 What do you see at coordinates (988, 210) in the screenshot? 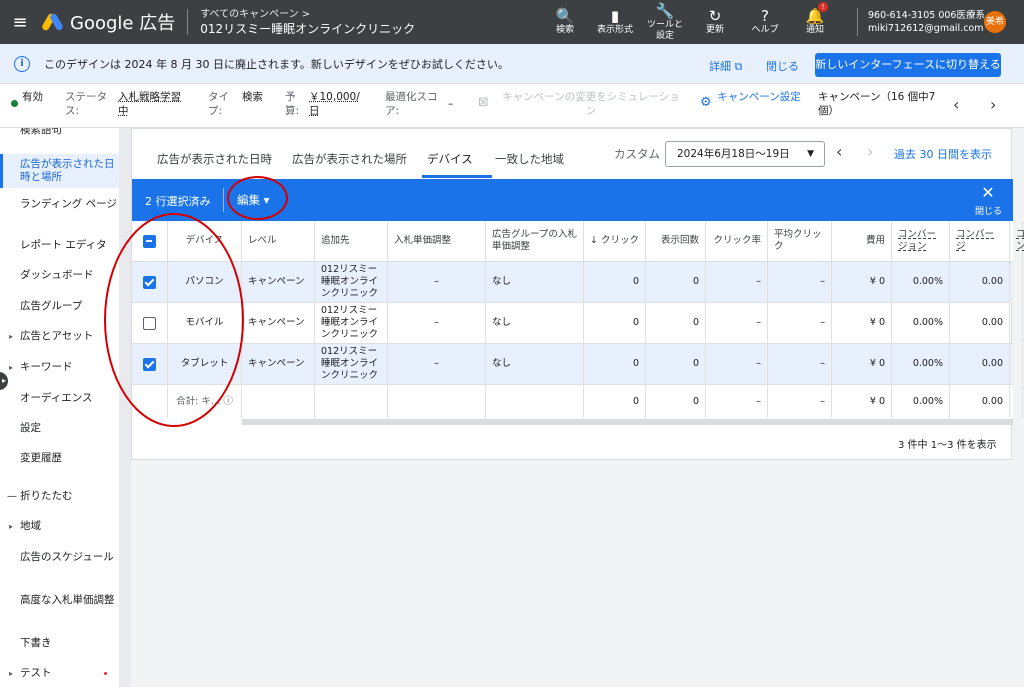
I see `close-selection-label: 閉じる` at bounding box center [988, 210].